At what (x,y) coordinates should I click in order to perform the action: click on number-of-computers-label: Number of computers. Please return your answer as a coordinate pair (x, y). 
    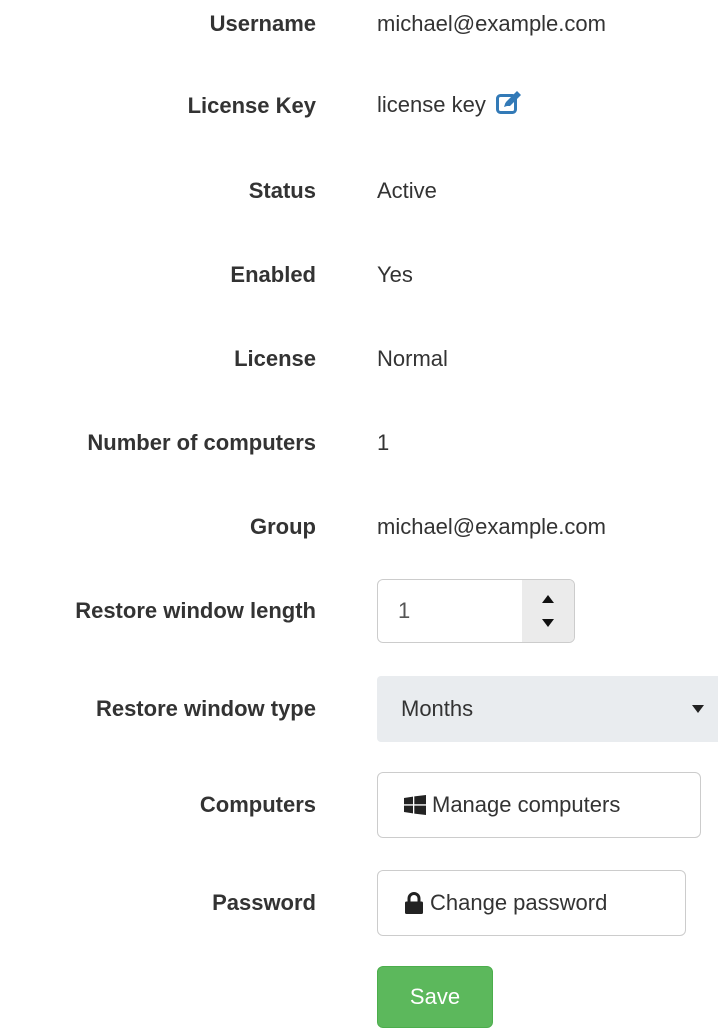
    Looking at the image, I should click on (201, 442).